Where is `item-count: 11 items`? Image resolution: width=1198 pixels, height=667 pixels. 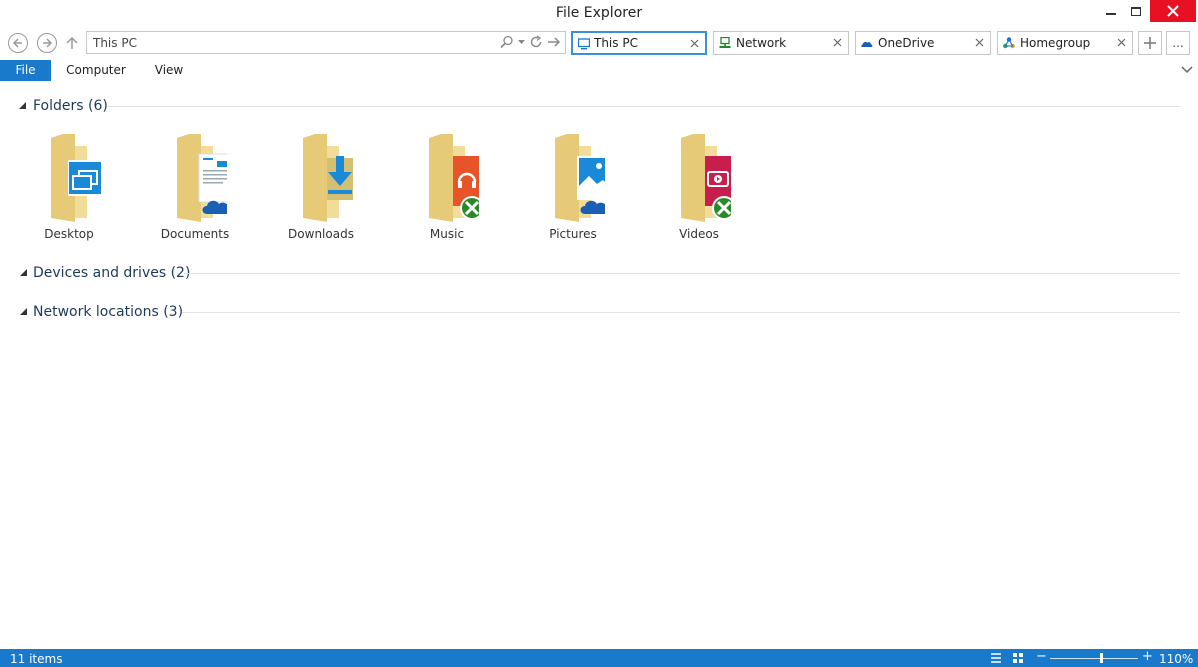 item-count: 11 items is located at coordinates (36, 659).